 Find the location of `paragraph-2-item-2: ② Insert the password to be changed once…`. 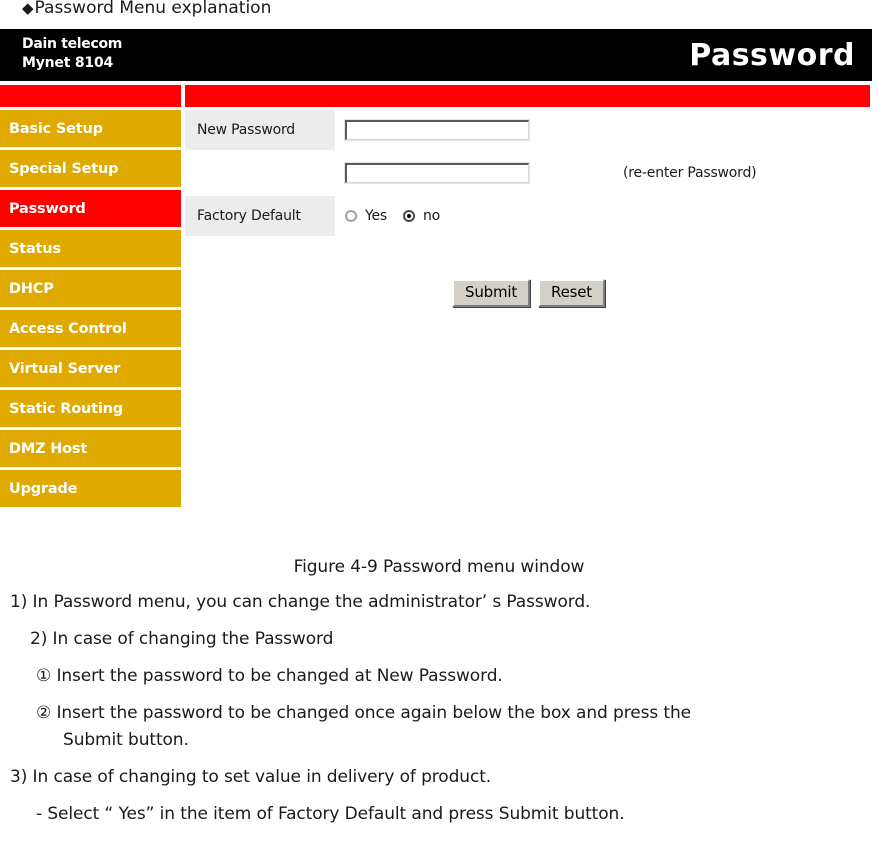

paragraph-2-item-2: ② Insert the password to be changed once… is located at coordinates (439, 727).